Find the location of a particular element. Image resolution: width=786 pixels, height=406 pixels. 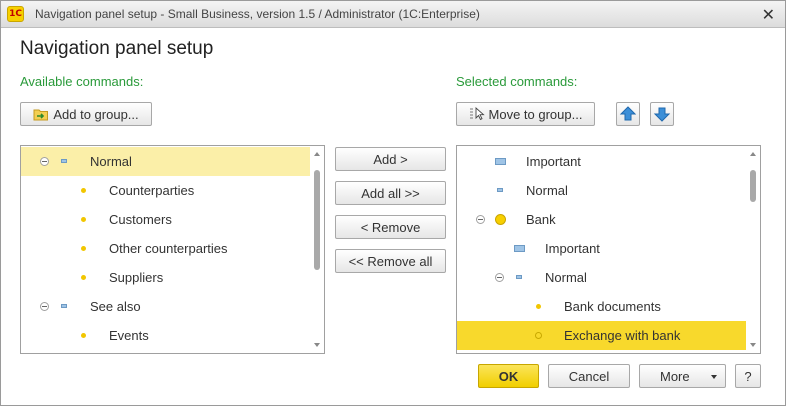

help-button: ? is located at coordinates (748, 376).